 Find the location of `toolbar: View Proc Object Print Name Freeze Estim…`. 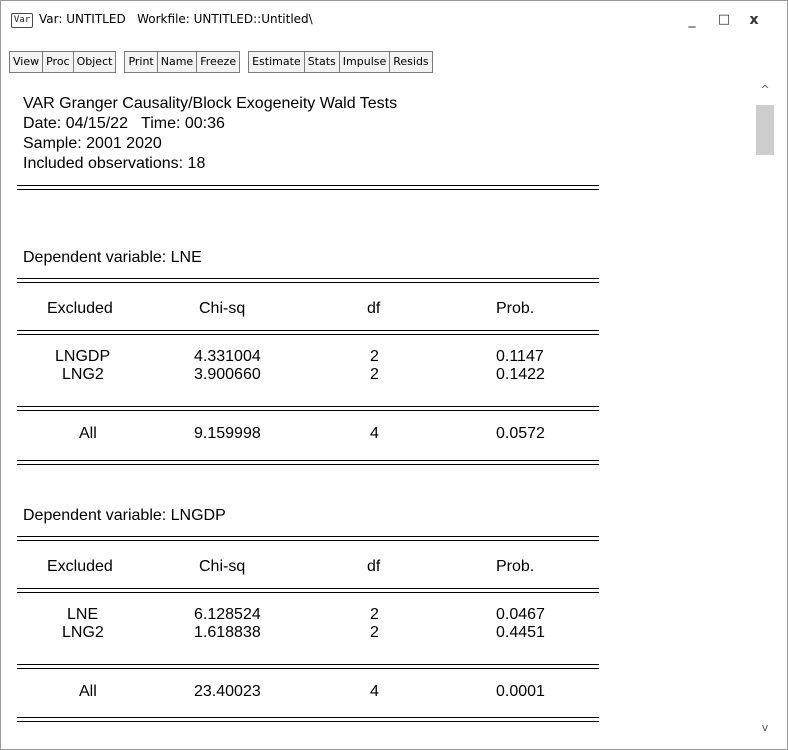

toolbar: View Proc Object Print Name Freeze Estim… is located at coordinates (221, 62).